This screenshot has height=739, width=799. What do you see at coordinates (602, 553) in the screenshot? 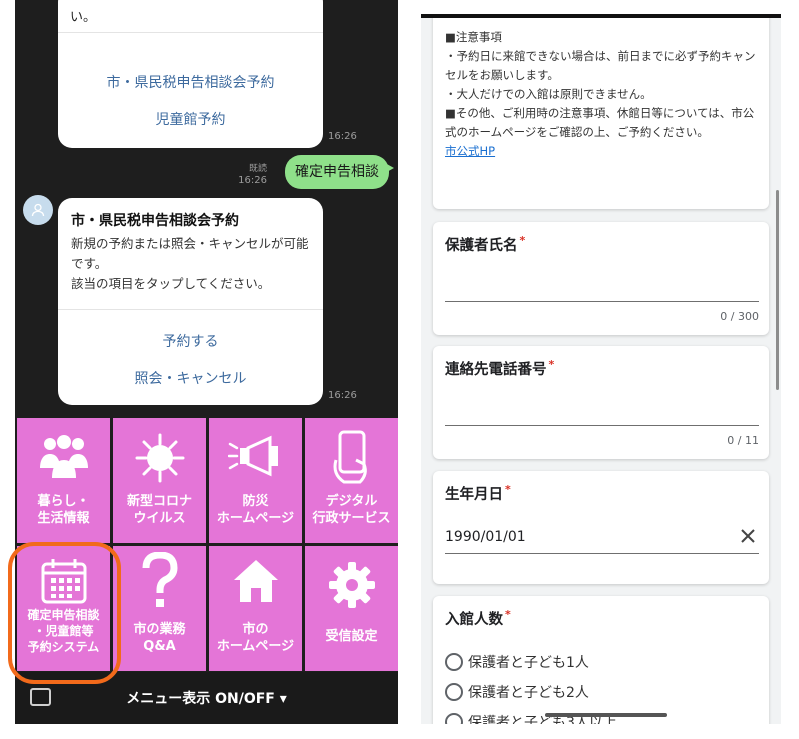
I see `input-underline` at bounding box center [602, 553].